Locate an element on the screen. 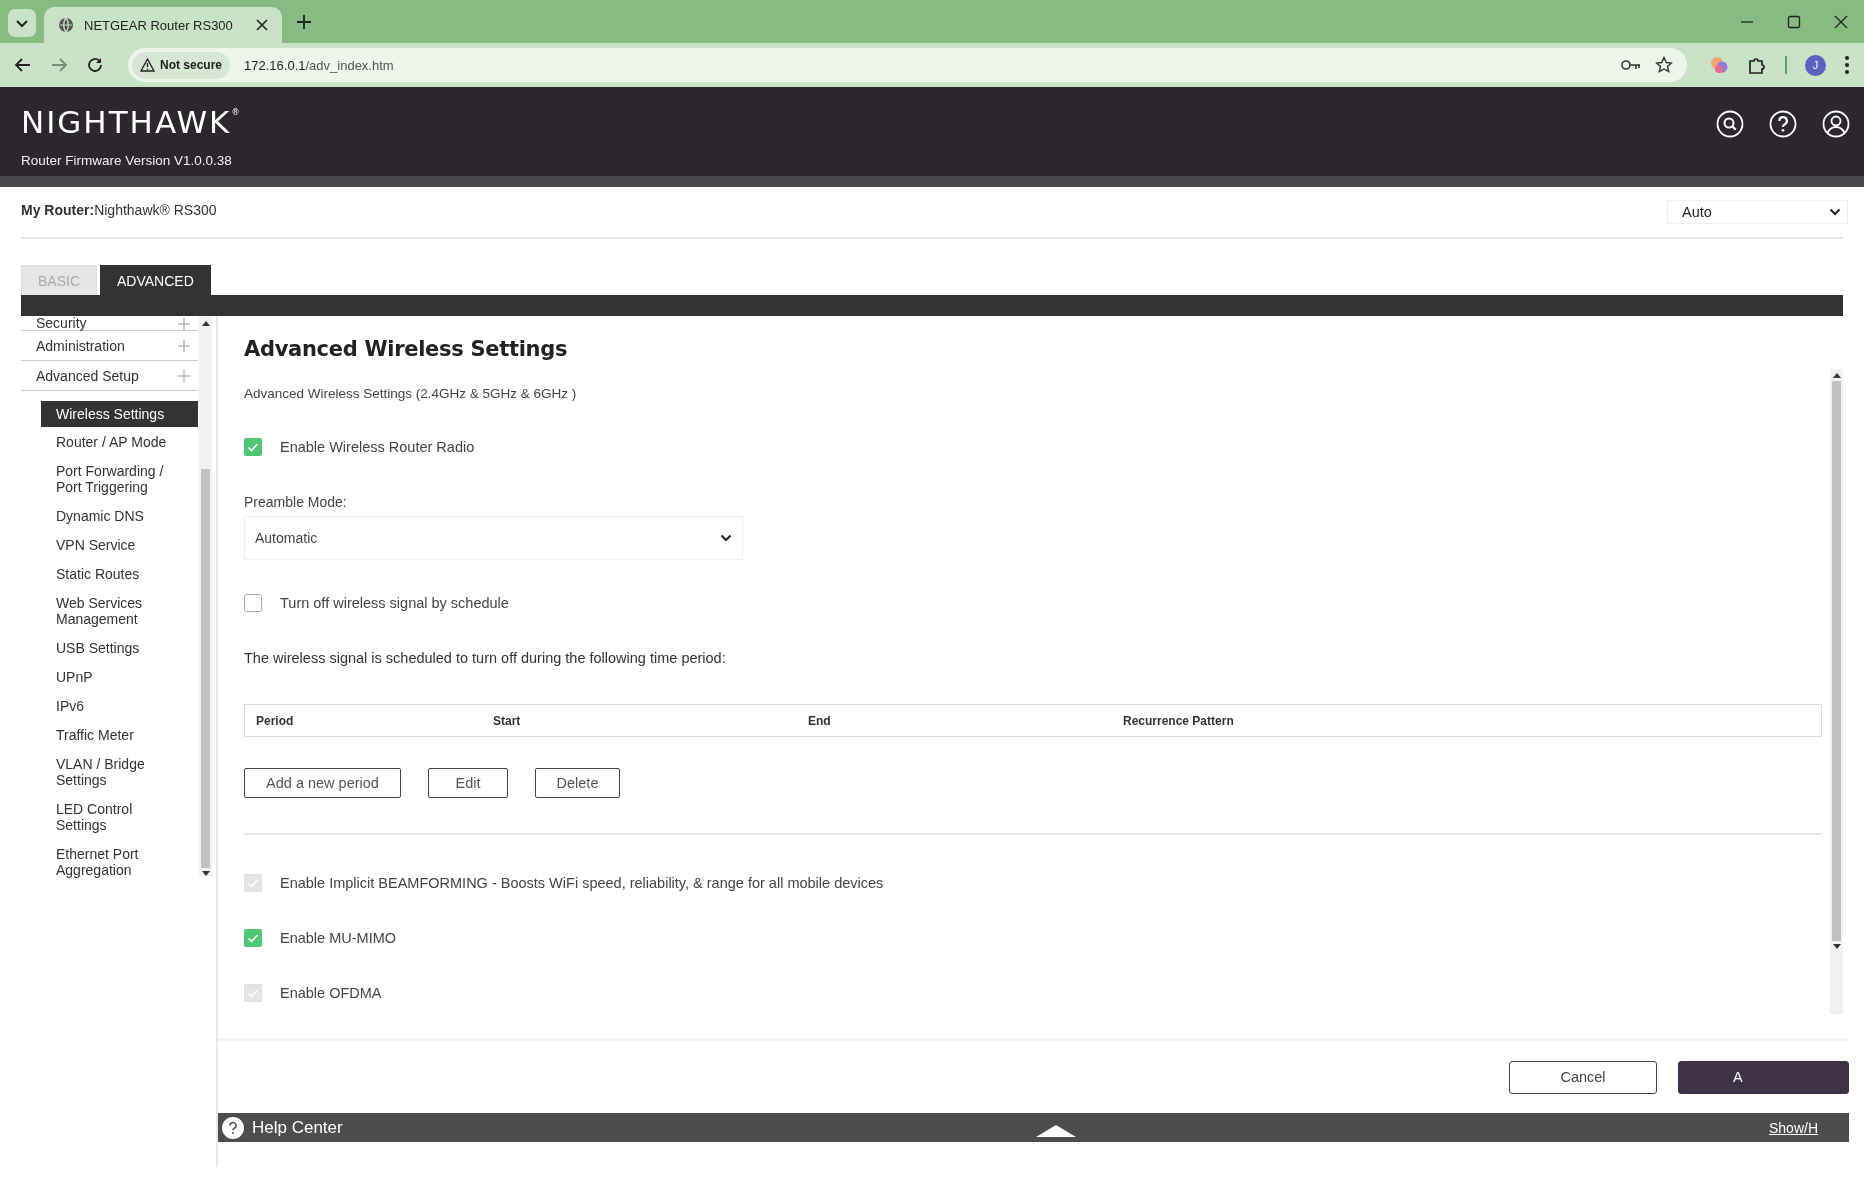 This screenshot has width=1864, height=1188. sidebar-item: Dynamic DNS is located at coordinates (119, 516).